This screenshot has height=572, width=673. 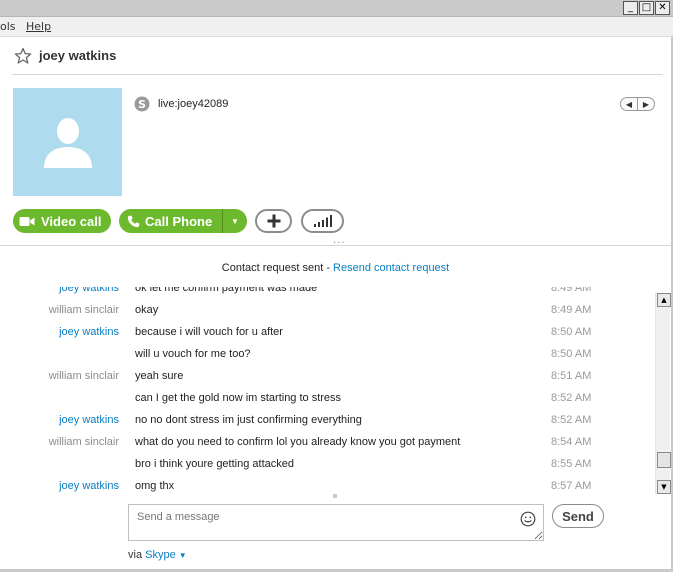 What do you see at coordinates (630, 8) in the screenshot?
I see `minimize-button: _` at bounding box center [630, 8].